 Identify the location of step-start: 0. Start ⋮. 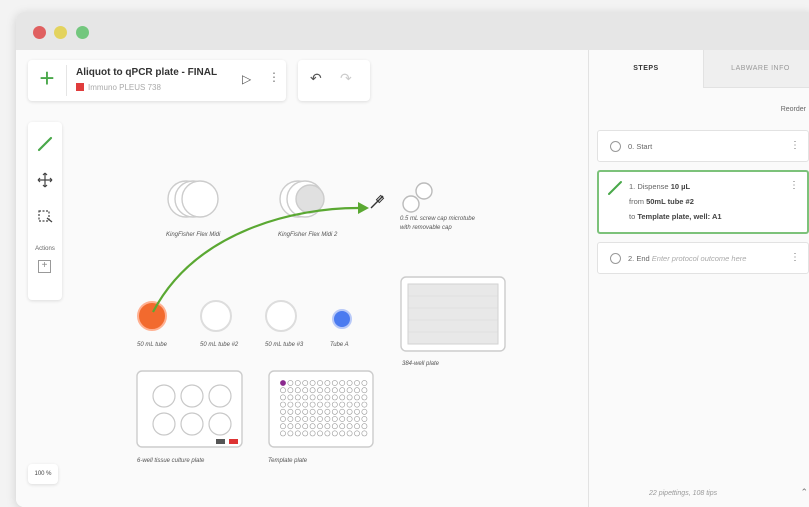
(703, 146).